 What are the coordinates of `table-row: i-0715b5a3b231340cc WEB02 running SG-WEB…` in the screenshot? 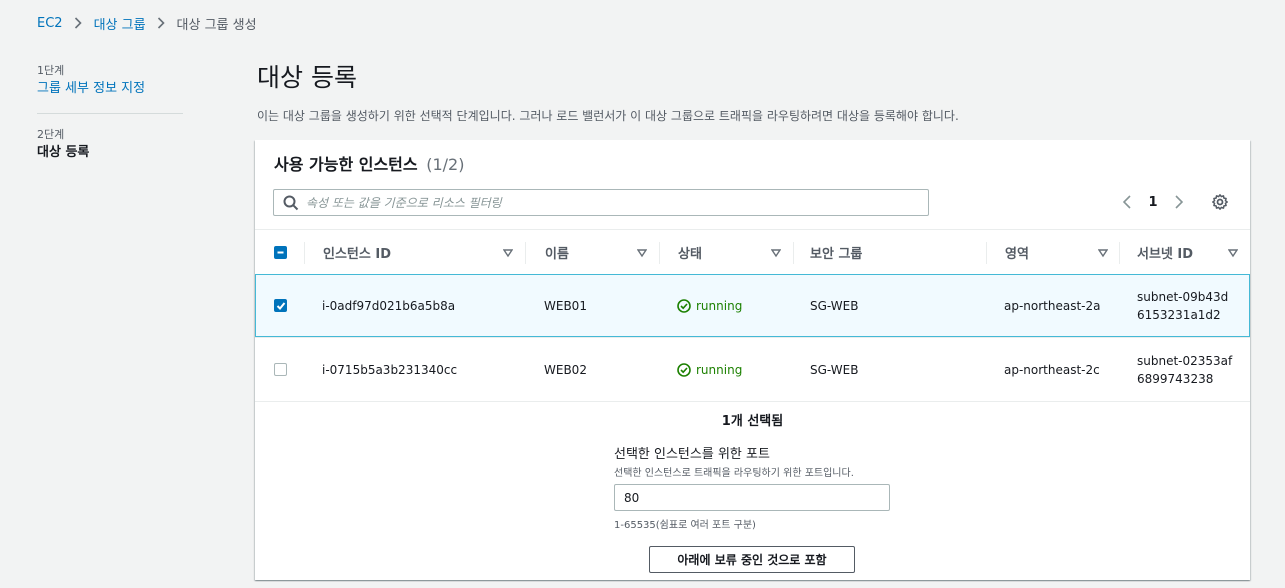 It's located at (752, 369).